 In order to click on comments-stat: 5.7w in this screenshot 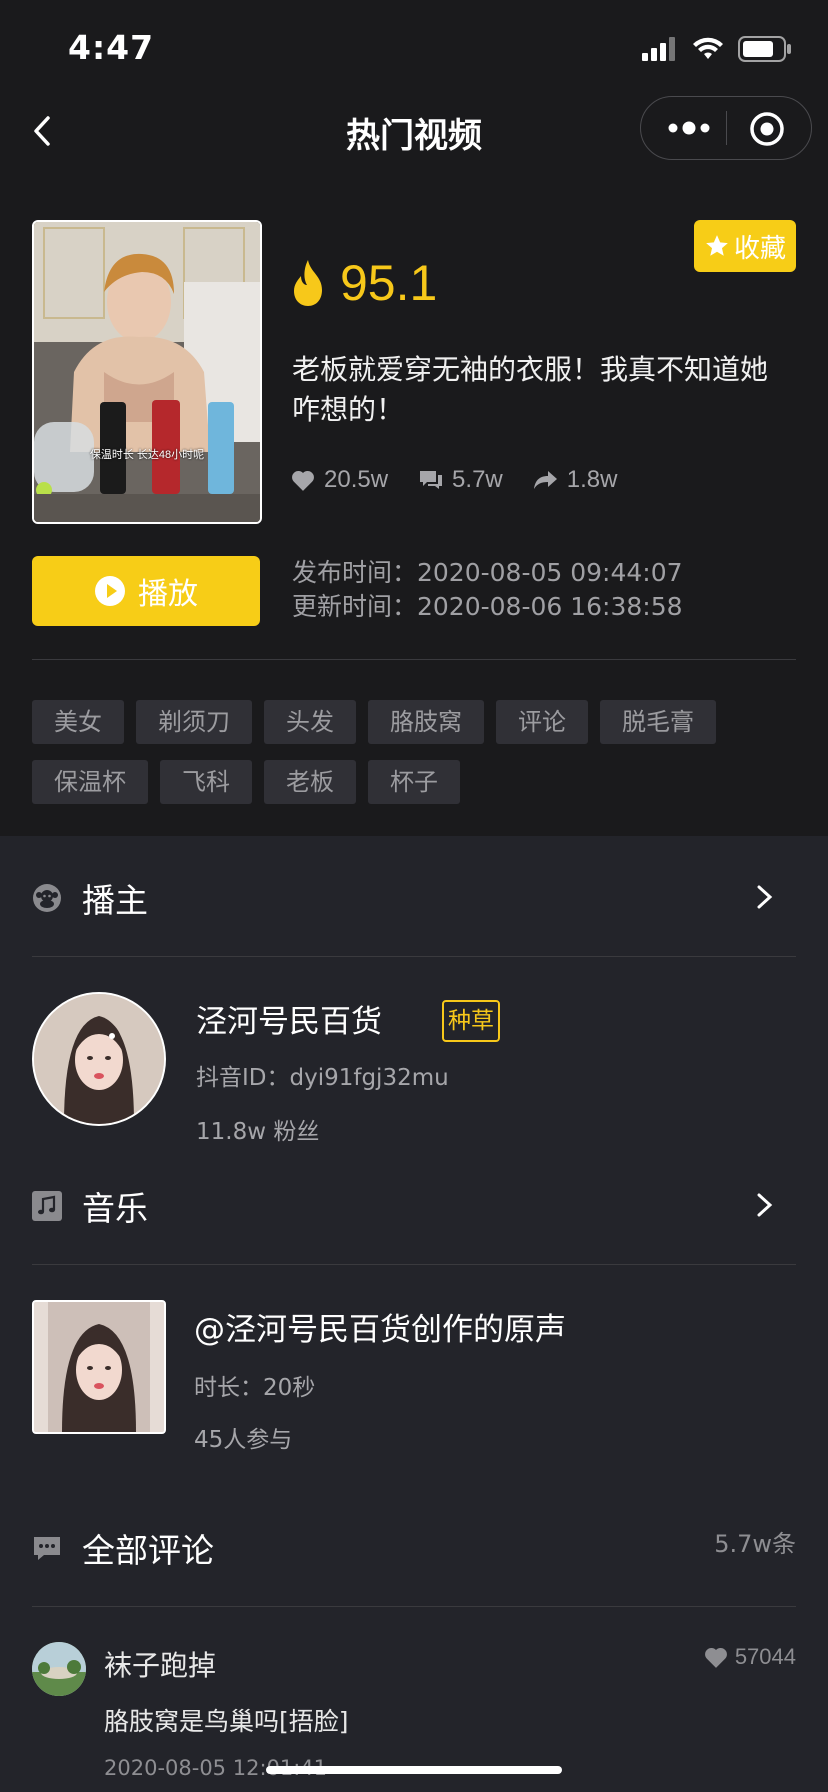, I will do `click(460, 480)`.